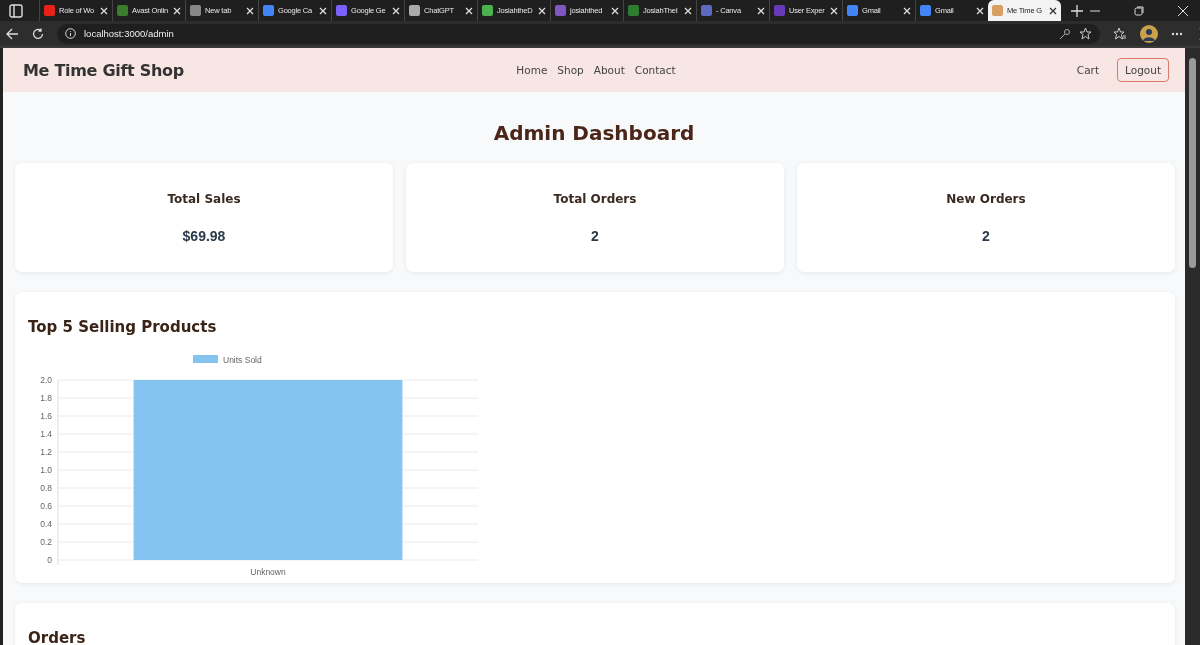  I want to click on stat-label: New Orders, so click(986, 198).